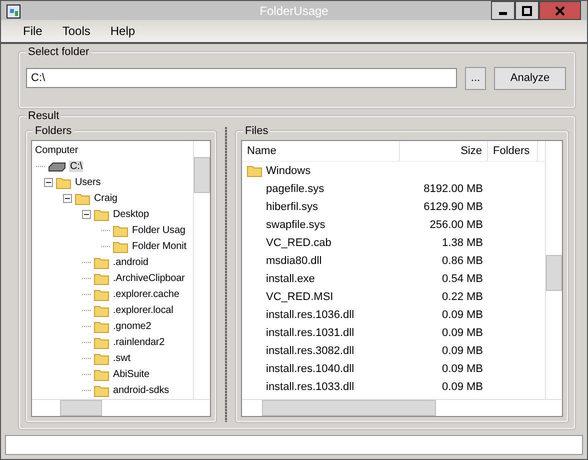 The image size is (588, 460). Describe the element at coordinates (294, 260) in the screenshot. I see `file-name: msdia80.dll` at that location.